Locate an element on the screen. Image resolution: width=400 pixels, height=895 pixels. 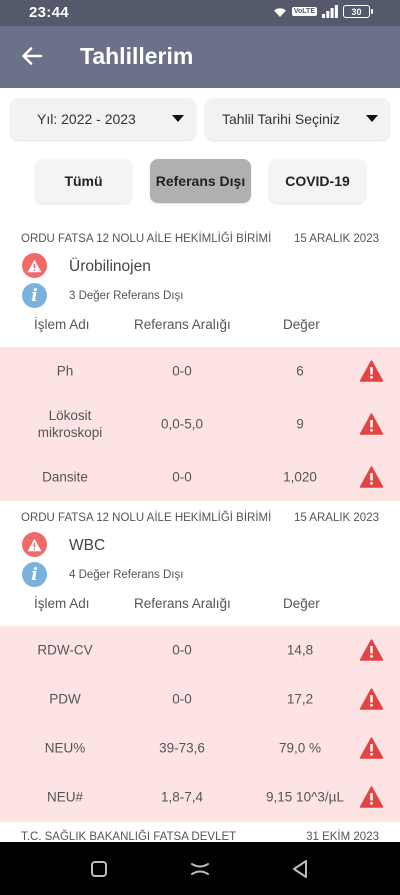
filter-tabs: Tümü Referans Dışı COVID-19 is located at coordinates (200, 181).